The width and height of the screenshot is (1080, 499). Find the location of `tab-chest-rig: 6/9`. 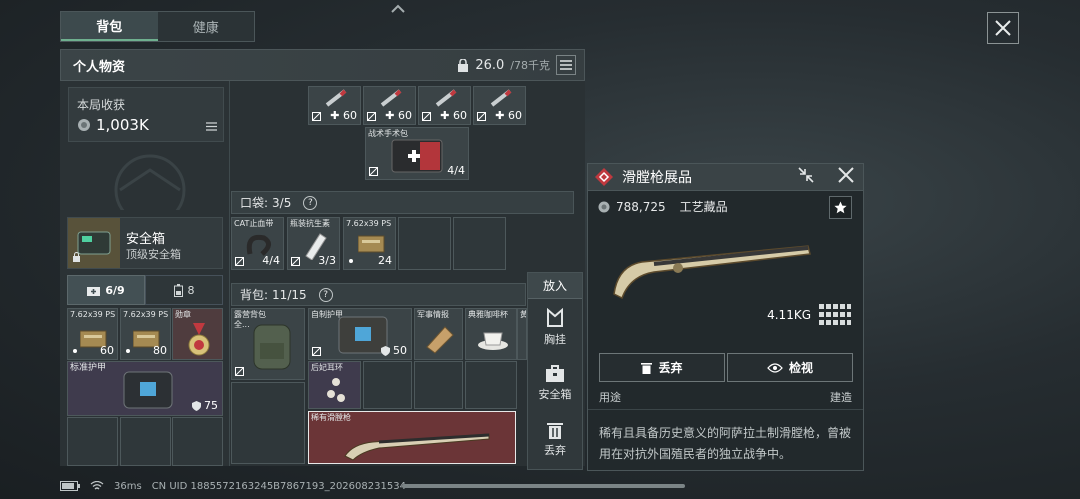

tab-chest-rig: 6/9 is located at coordinates (106, 290).